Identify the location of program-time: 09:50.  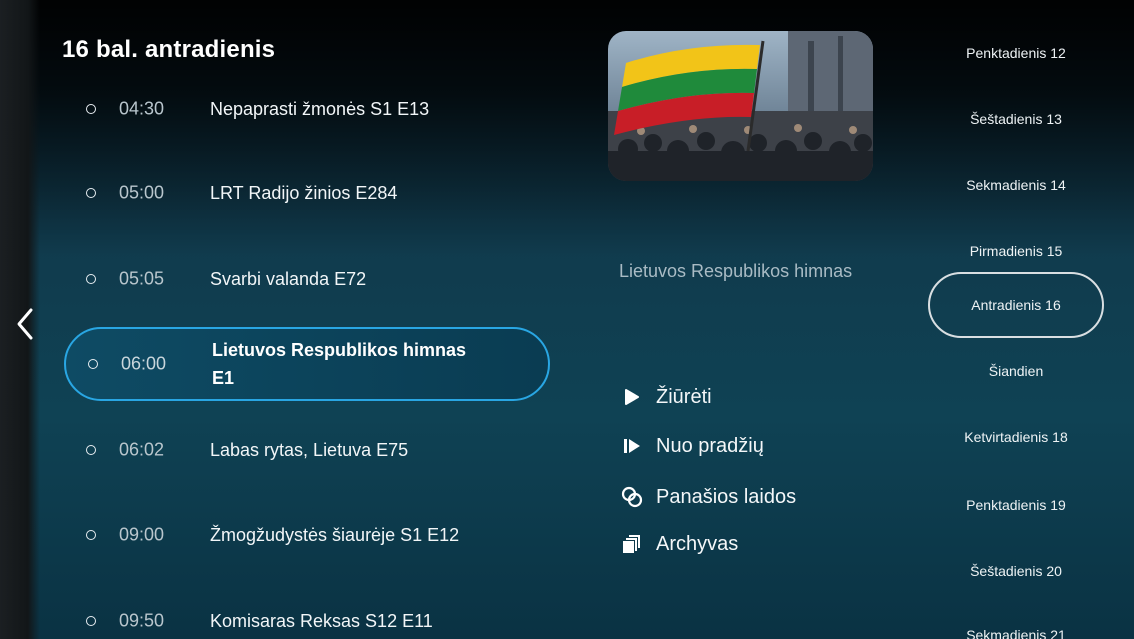
(142, 620).